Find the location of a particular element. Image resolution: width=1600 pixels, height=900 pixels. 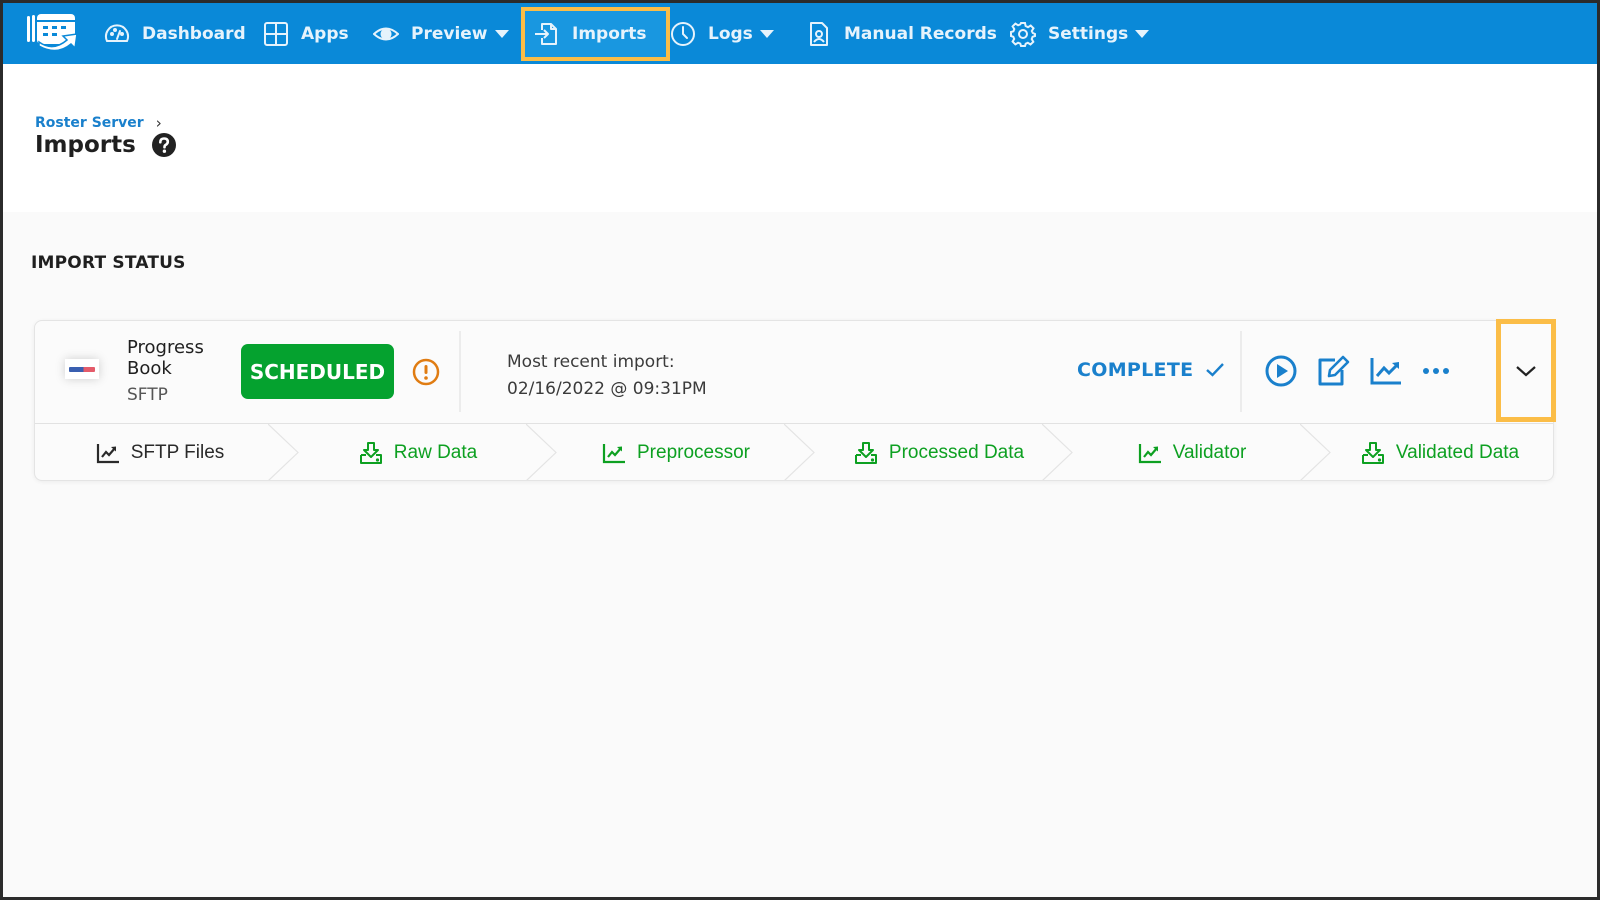

step-sftp-files: SFTP Files is located at coordinates (160, 452).